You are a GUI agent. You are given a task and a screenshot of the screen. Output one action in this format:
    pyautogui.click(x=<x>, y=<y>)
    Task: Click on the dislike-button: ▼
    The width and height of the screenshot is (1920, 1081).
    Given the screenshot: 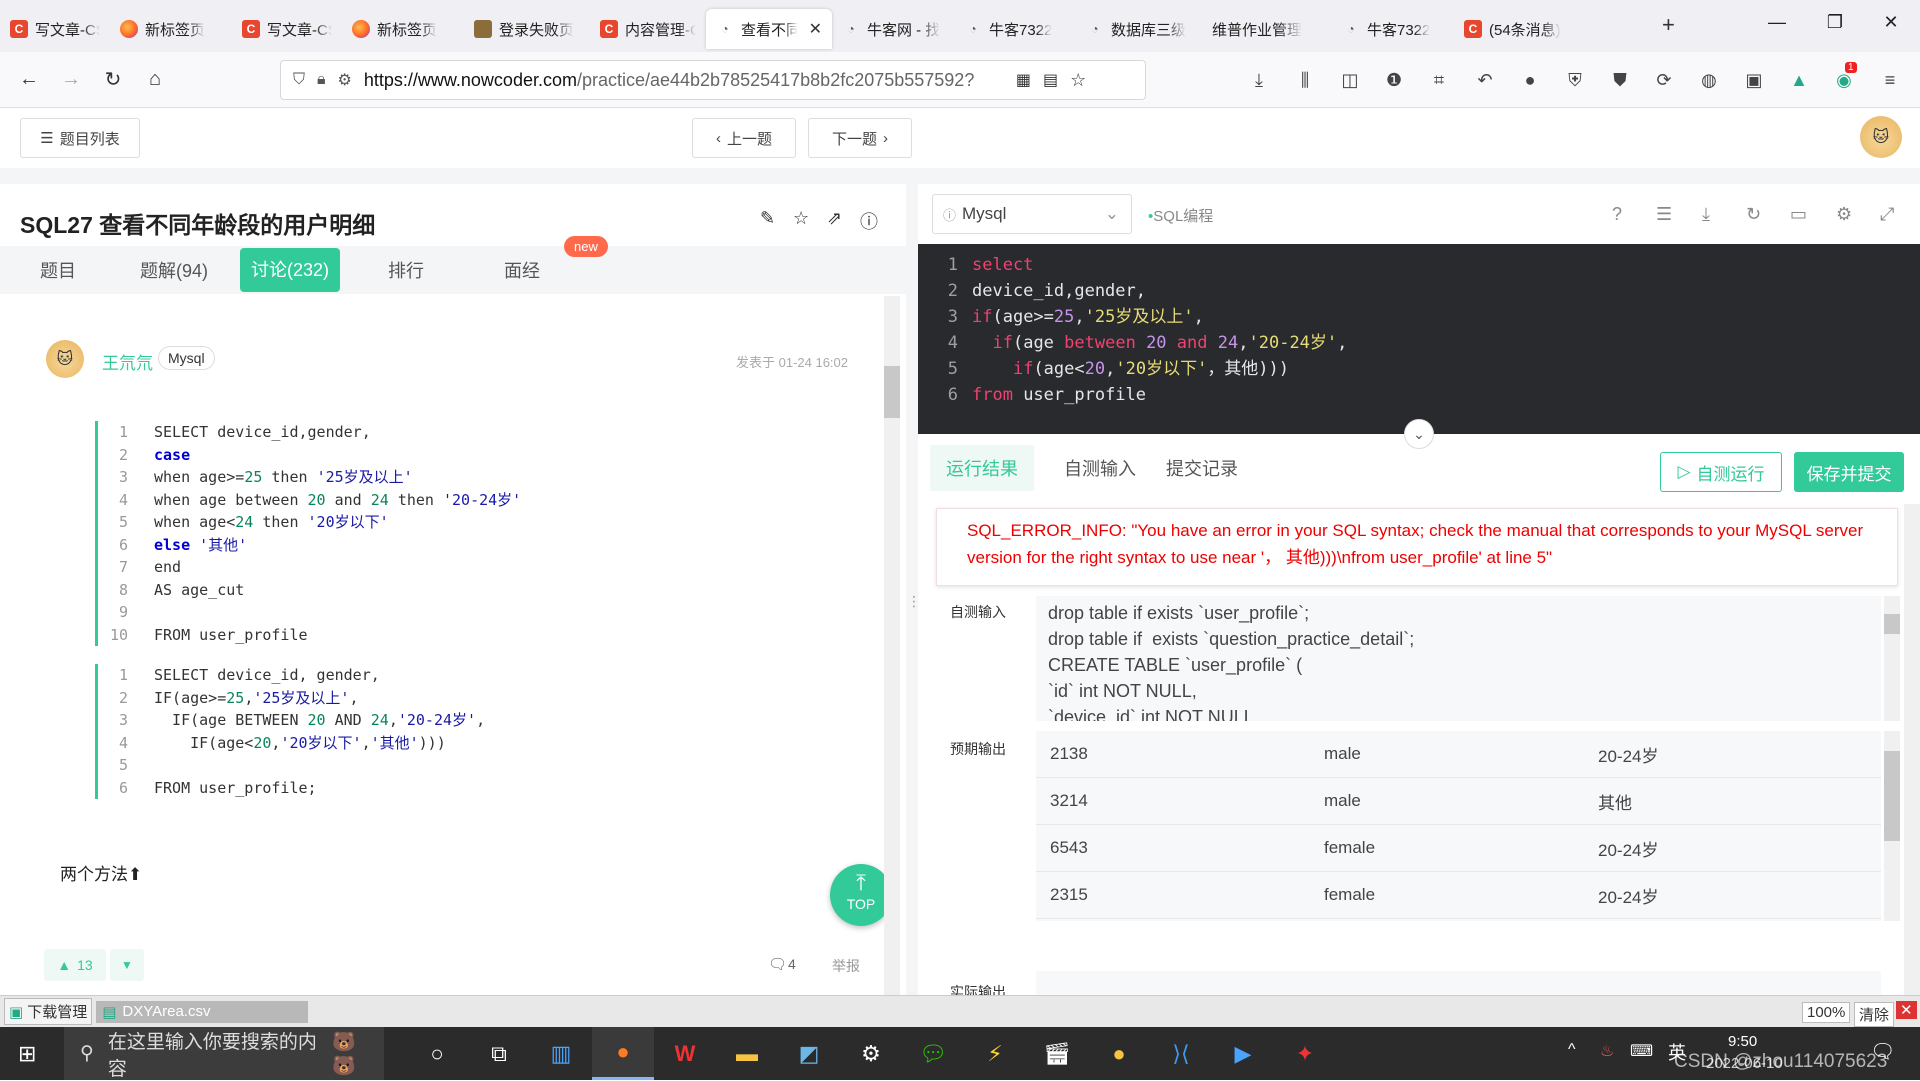 What is the action you would take?
    pyautogui.click(x=127, y=965)
    